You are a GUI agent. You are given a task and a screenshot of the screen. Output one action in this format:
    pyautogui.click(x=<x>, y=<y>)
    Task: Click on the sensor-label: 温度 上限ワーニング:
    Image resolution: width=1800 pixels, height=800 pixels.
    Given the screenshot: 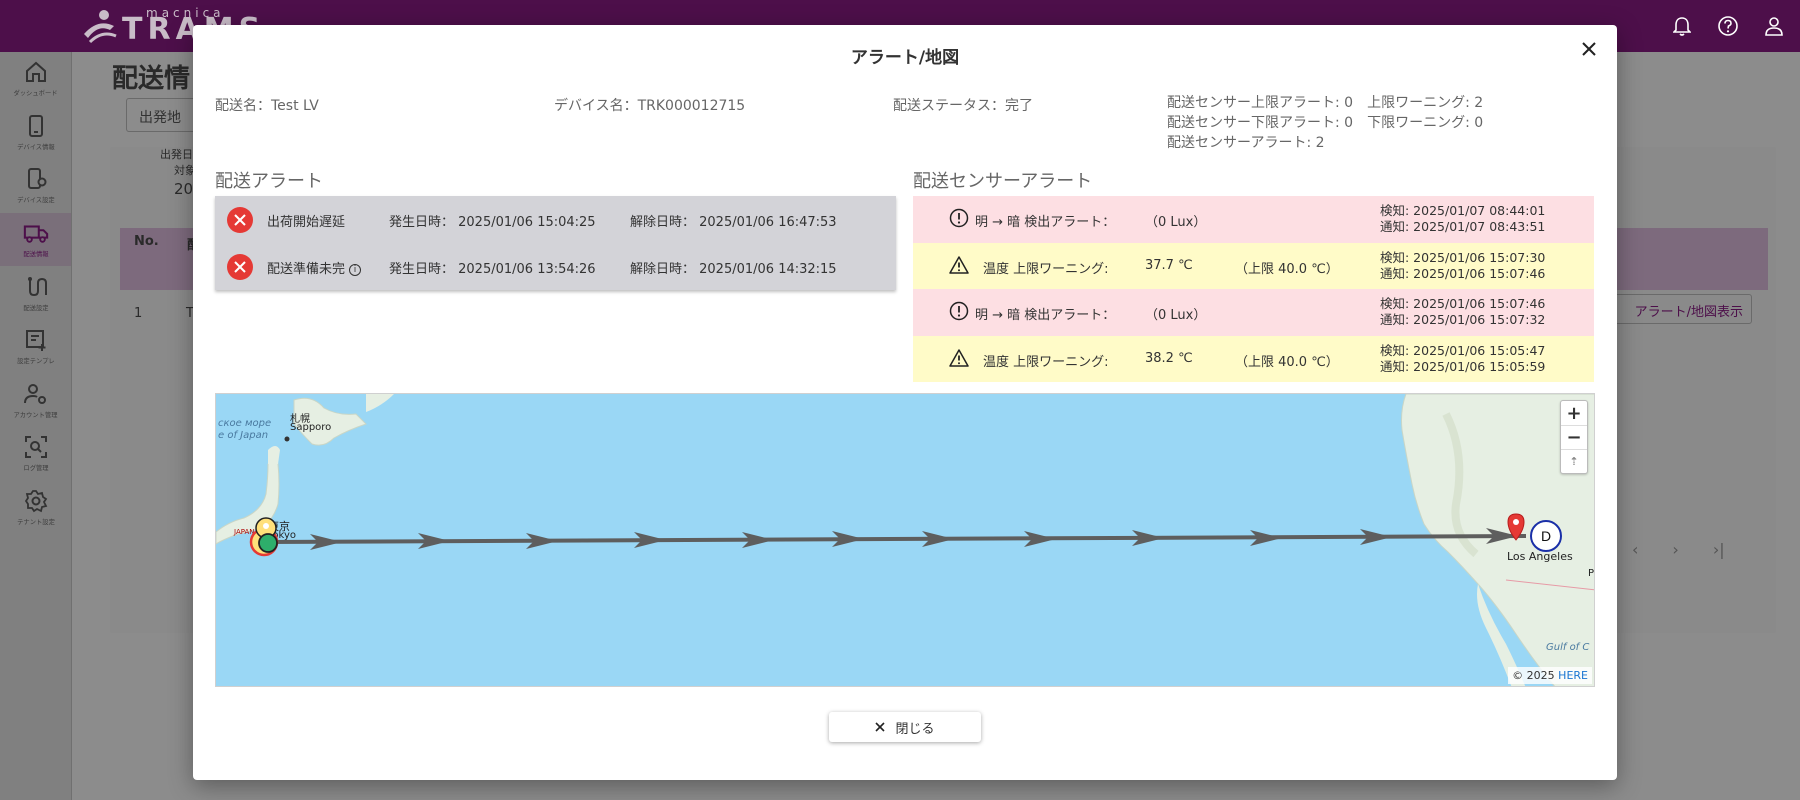 What is the action you would take?
    pyautogui.click(x=1046, y=269)
    